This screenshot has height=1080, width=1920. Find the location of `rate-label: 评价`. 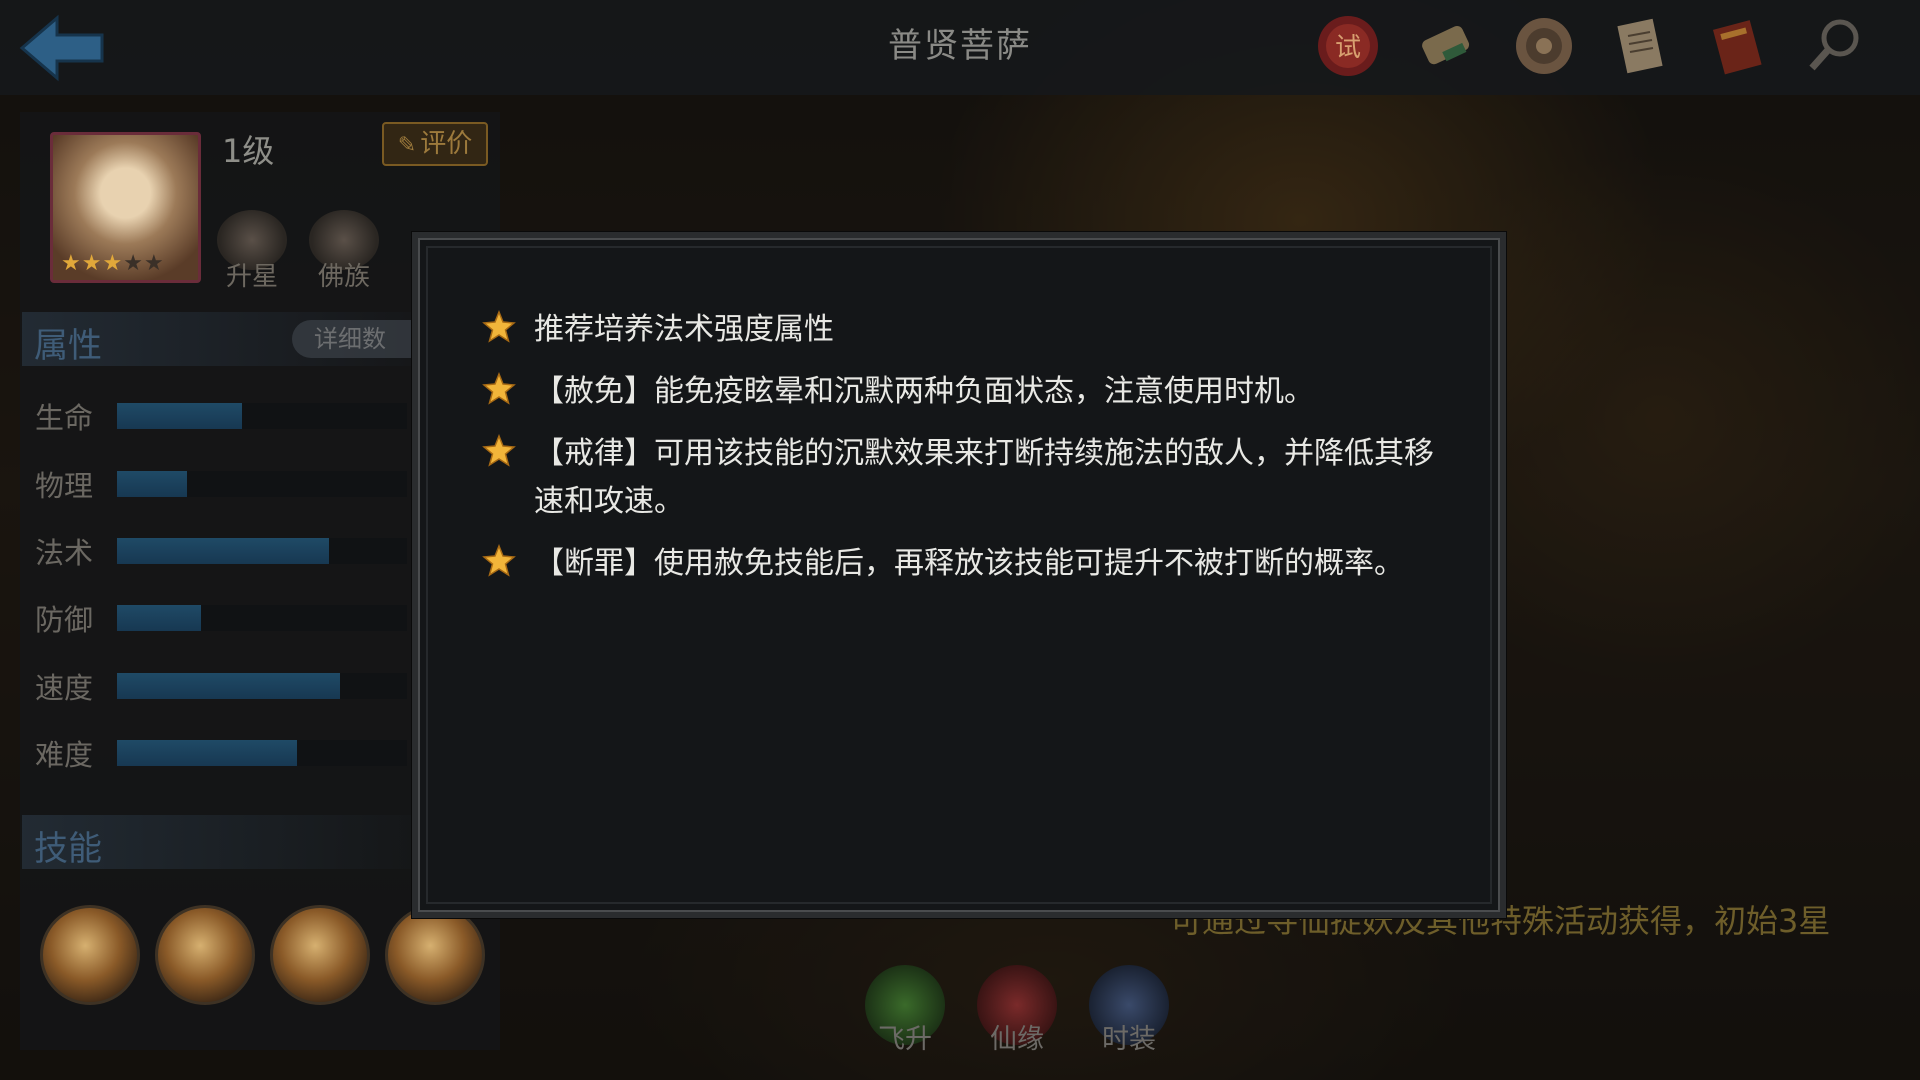

rate-label: 评价 is located at coordinates (446, 144).